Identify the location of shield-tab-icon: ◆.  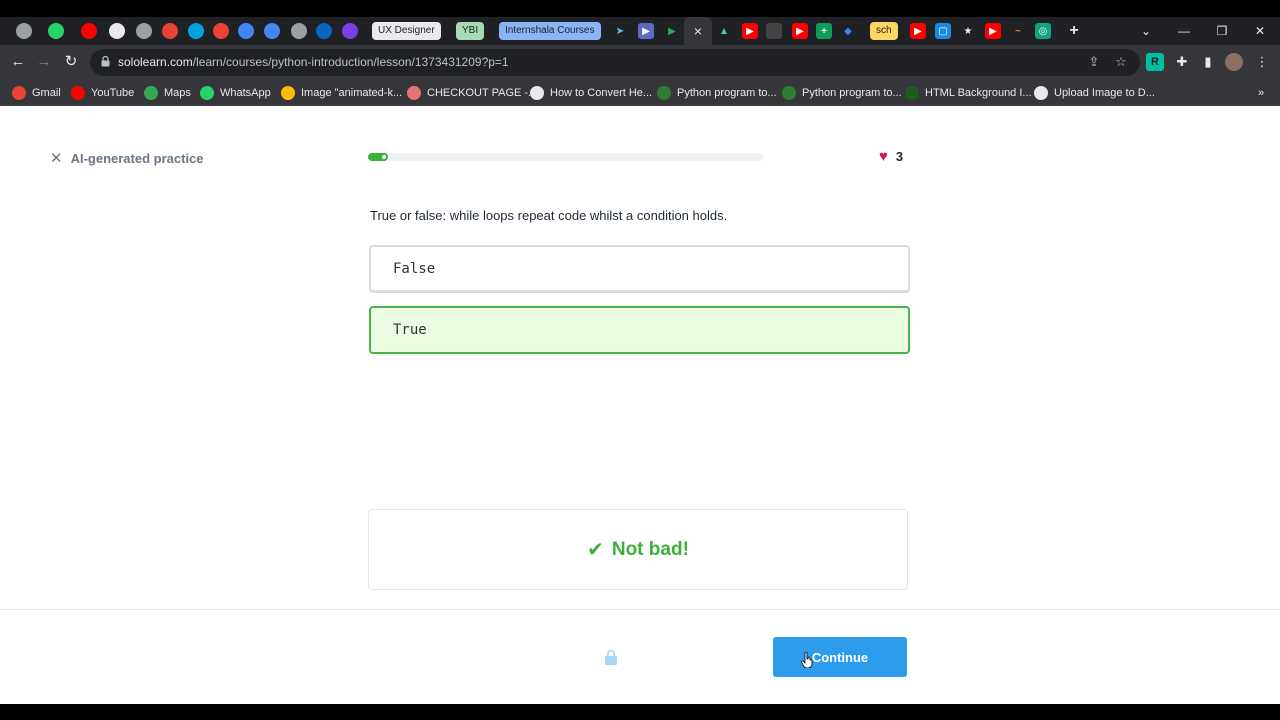
(848, 31).